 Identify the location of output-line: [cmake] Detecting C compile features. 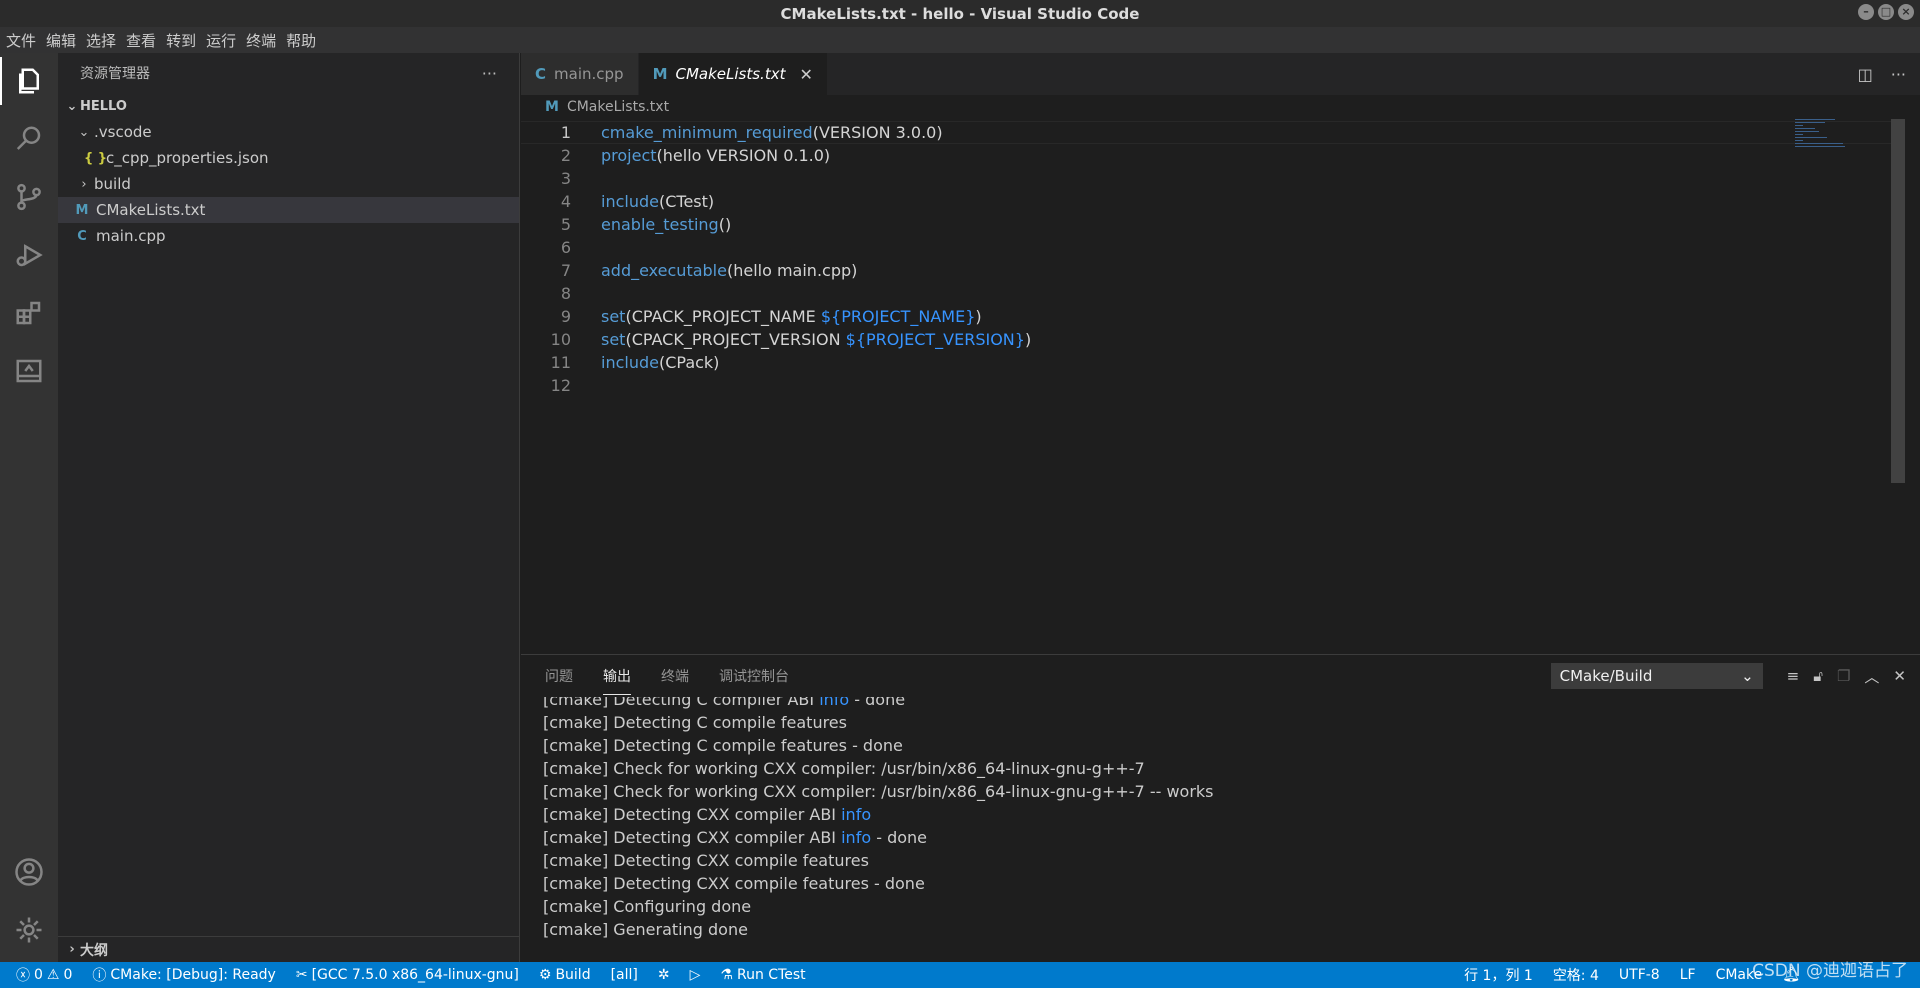
(695, 722).